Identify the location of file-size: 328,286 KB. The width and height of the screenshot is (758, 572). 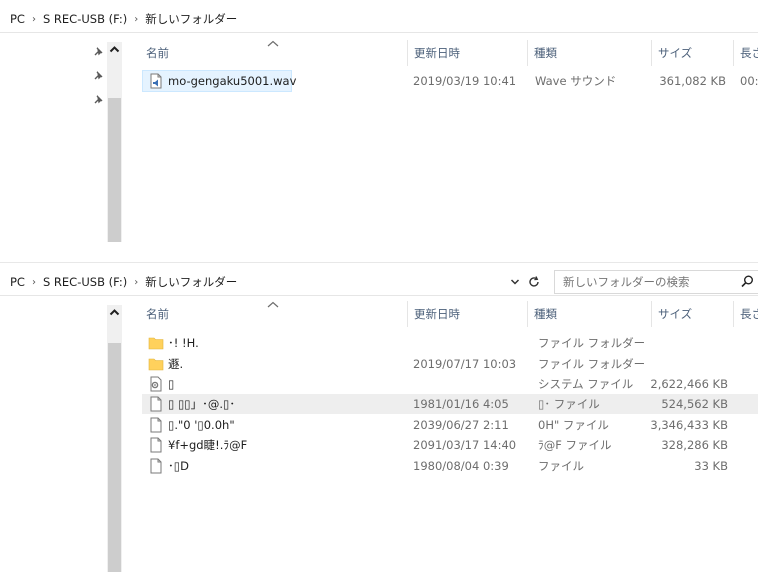
(694, 445).